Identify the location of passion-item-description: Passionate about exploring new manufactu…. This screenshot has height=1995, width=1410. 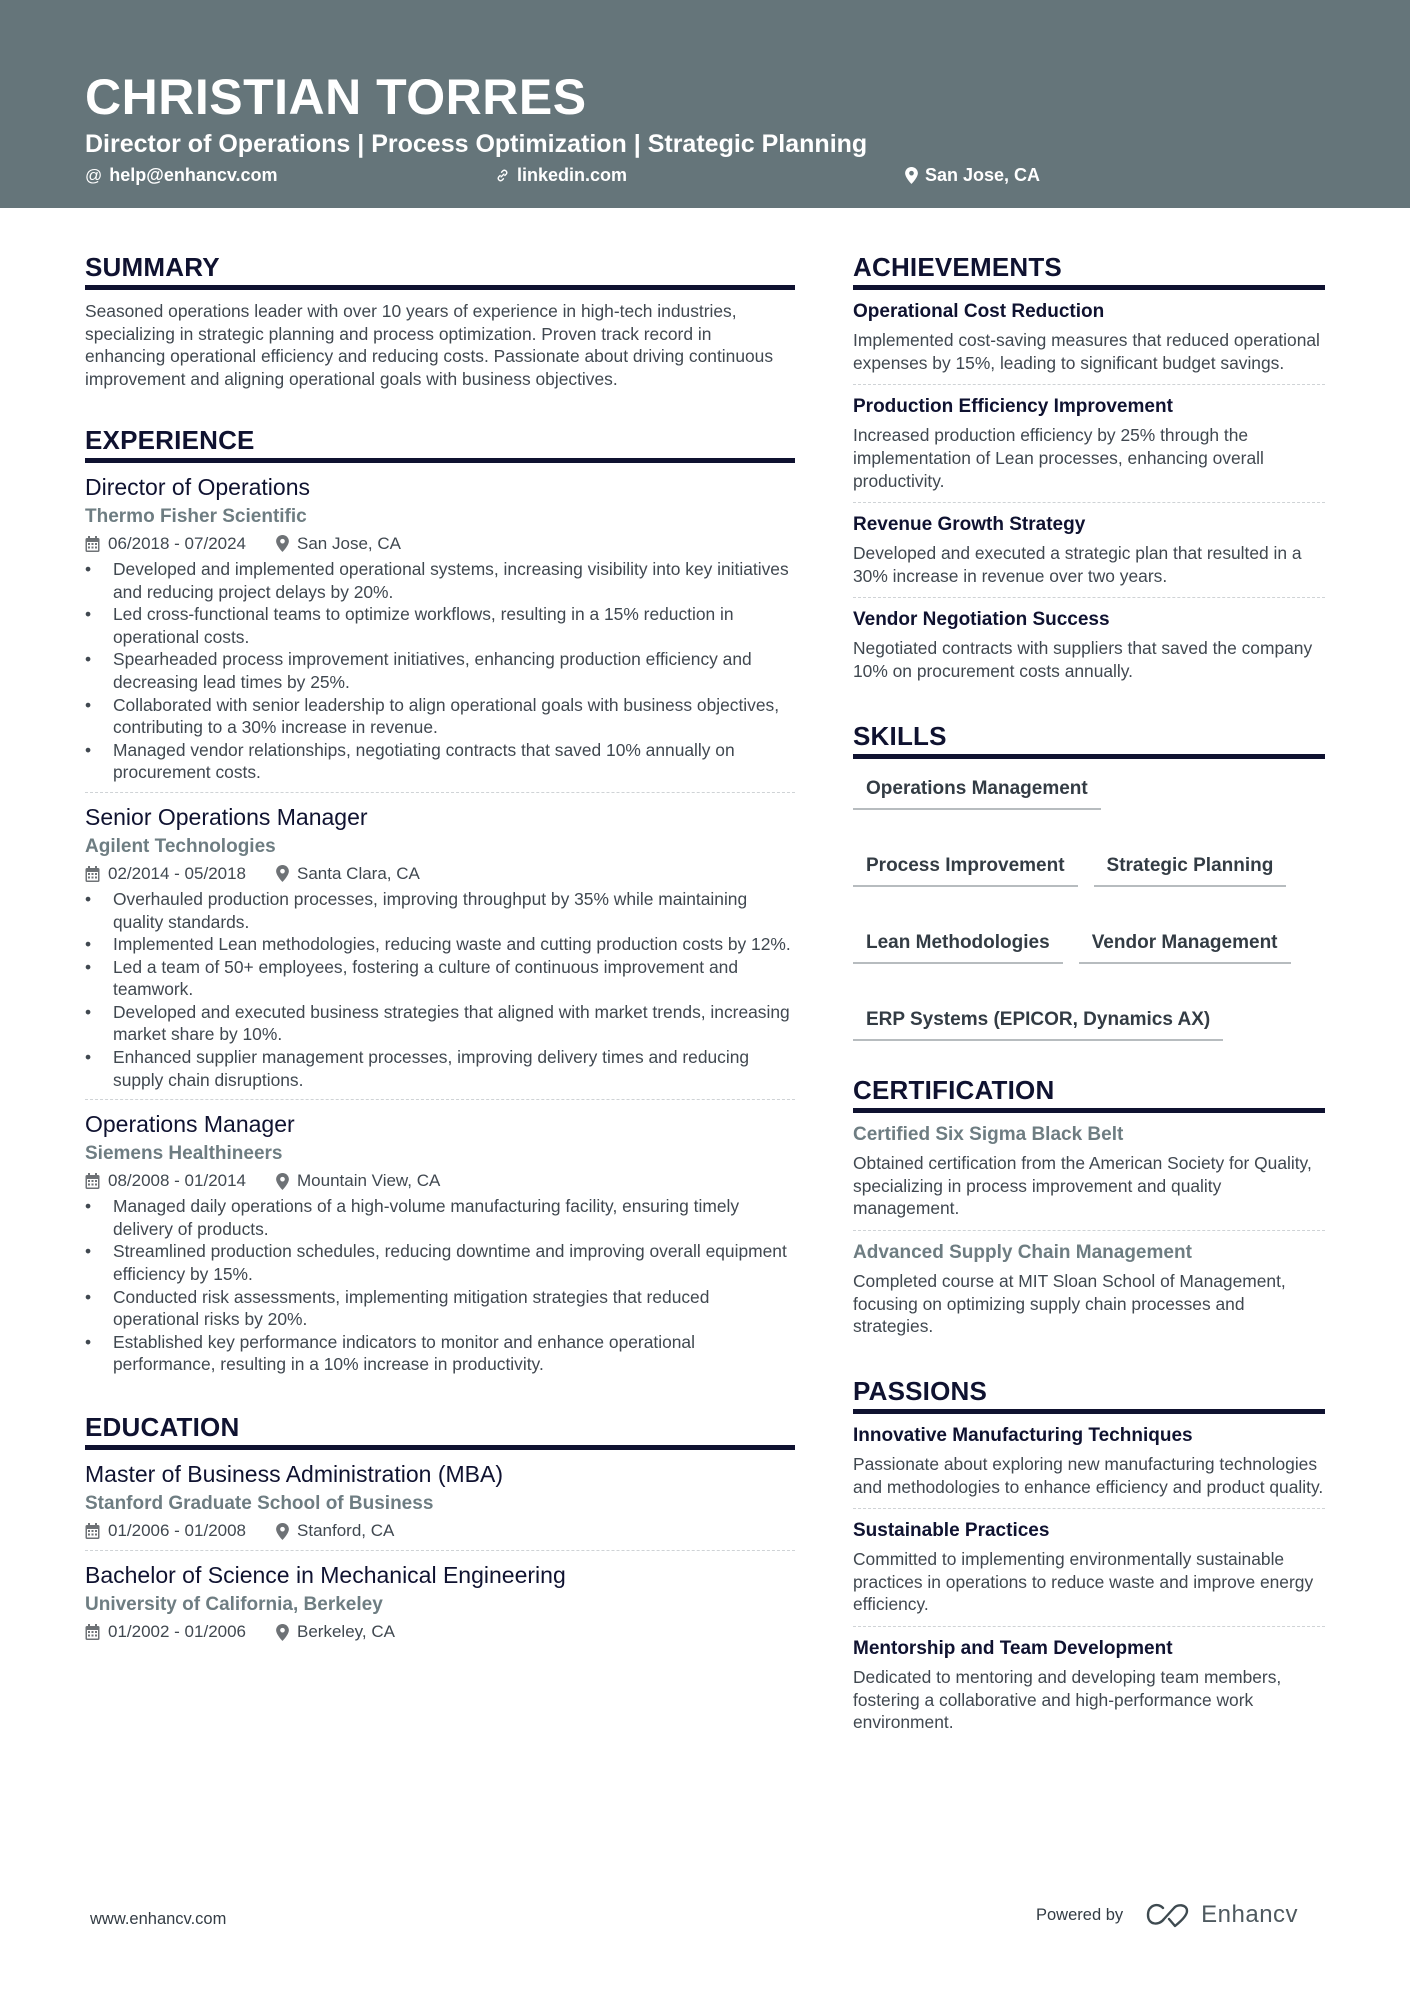
(1088, 1475).